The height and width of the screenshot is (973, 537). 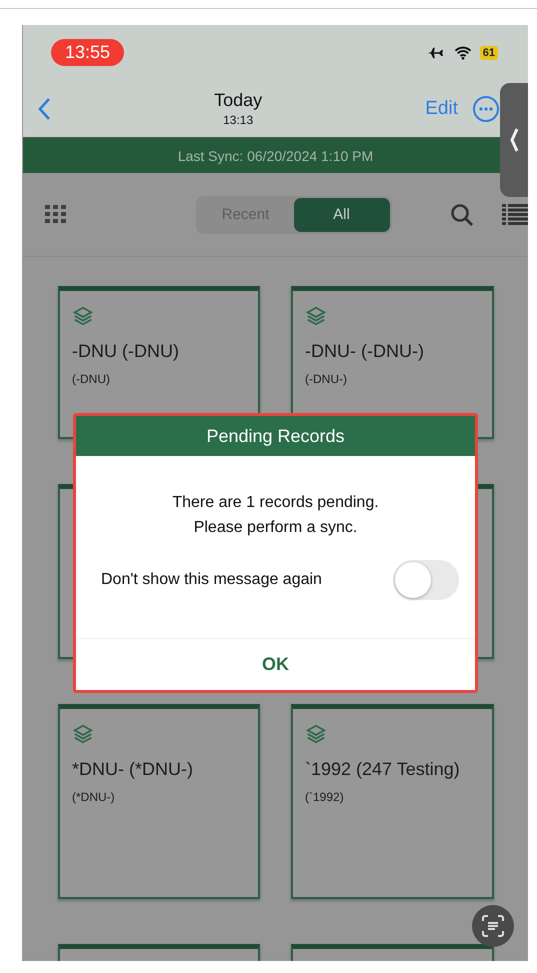 I want to click on back-icon, so click(x=44, y=108).